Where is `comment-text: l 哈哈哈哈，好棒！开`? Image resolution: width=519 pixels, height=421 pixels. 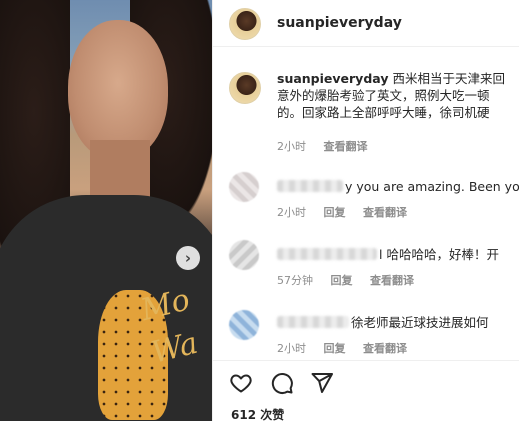 comment-text: l 哈哈哈哈，好棒！开 is located at coordinates (439, 254).